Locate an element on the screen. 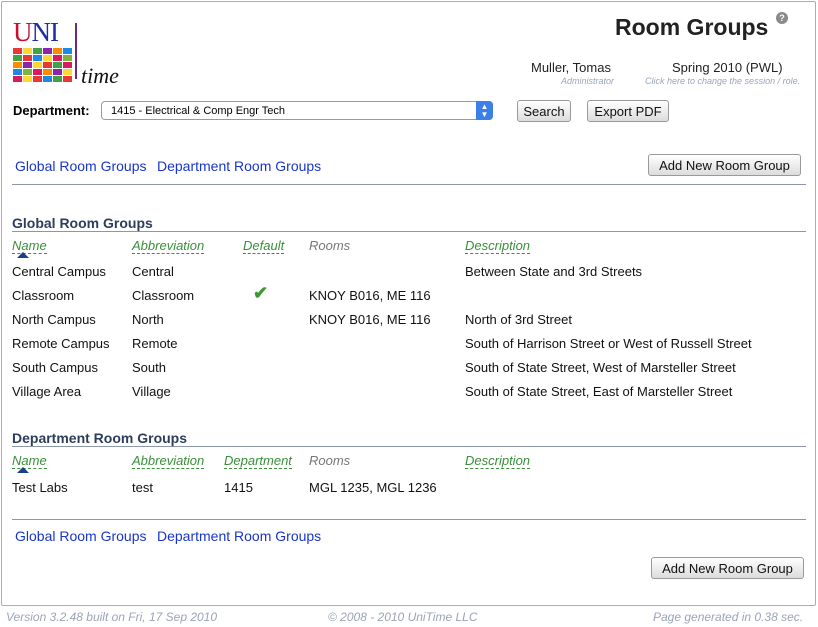 This screenshot has height=627, width=818. help-icon: ? is located at coordinates (782, 18).